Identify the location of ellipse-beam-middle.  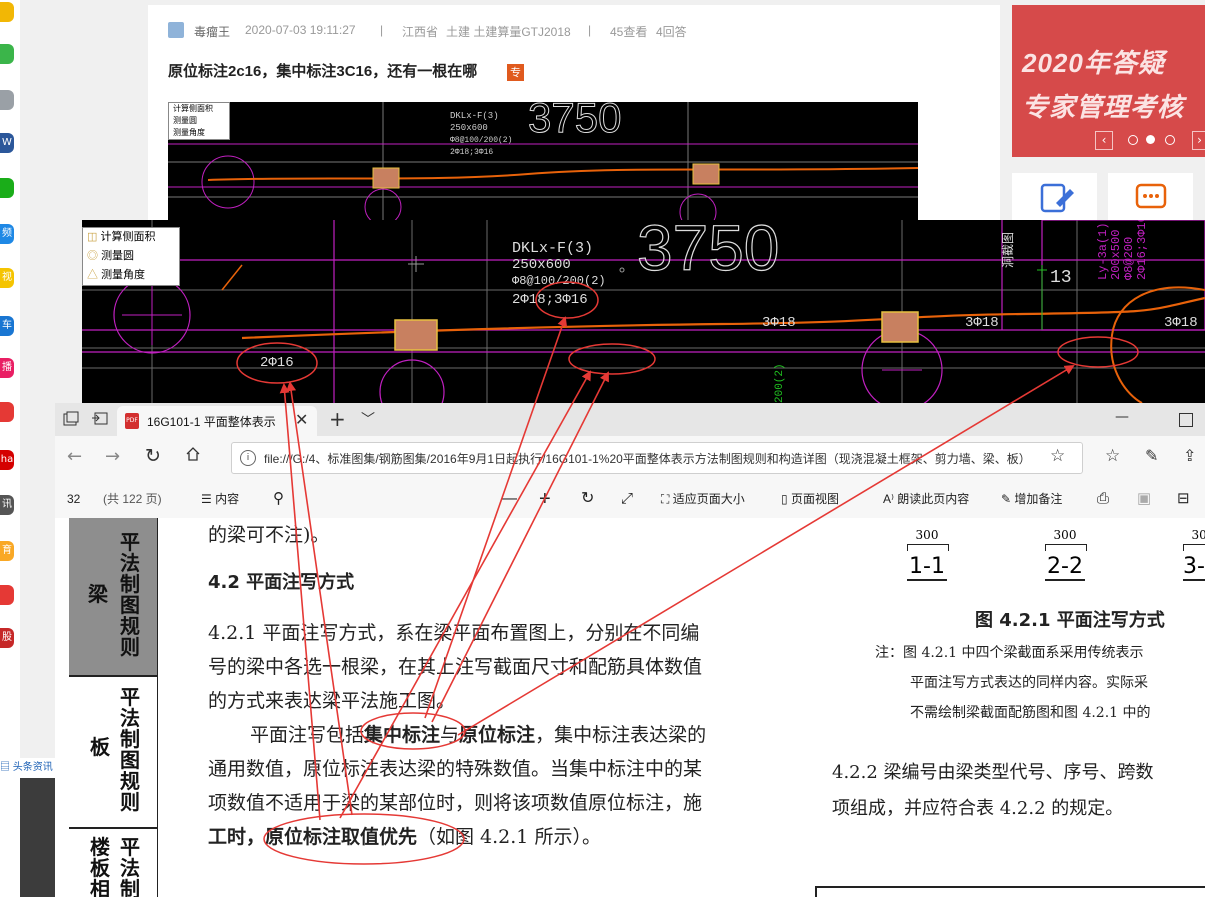
(612, 359).